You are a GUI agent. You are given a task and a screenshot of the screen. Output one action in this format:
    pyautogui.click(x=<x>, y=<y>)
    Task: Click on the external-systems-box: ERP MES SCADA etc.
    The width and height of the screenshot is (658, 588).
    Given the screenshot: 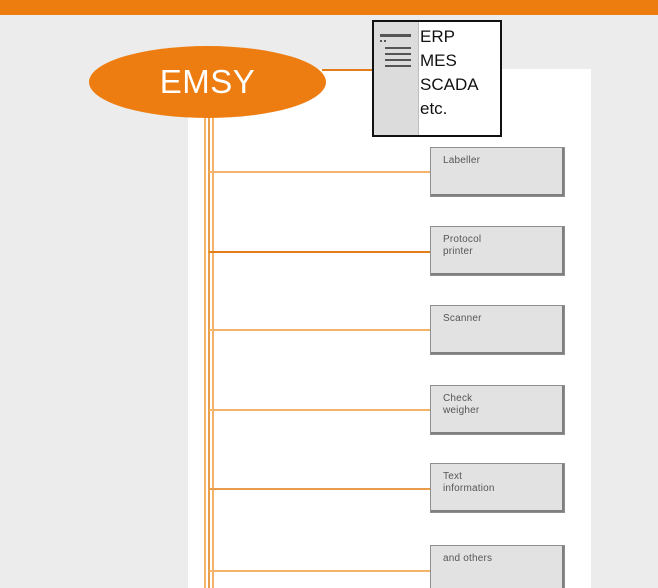 What is the action you would take?
    pyautogui.click(x=437, y=78)
    